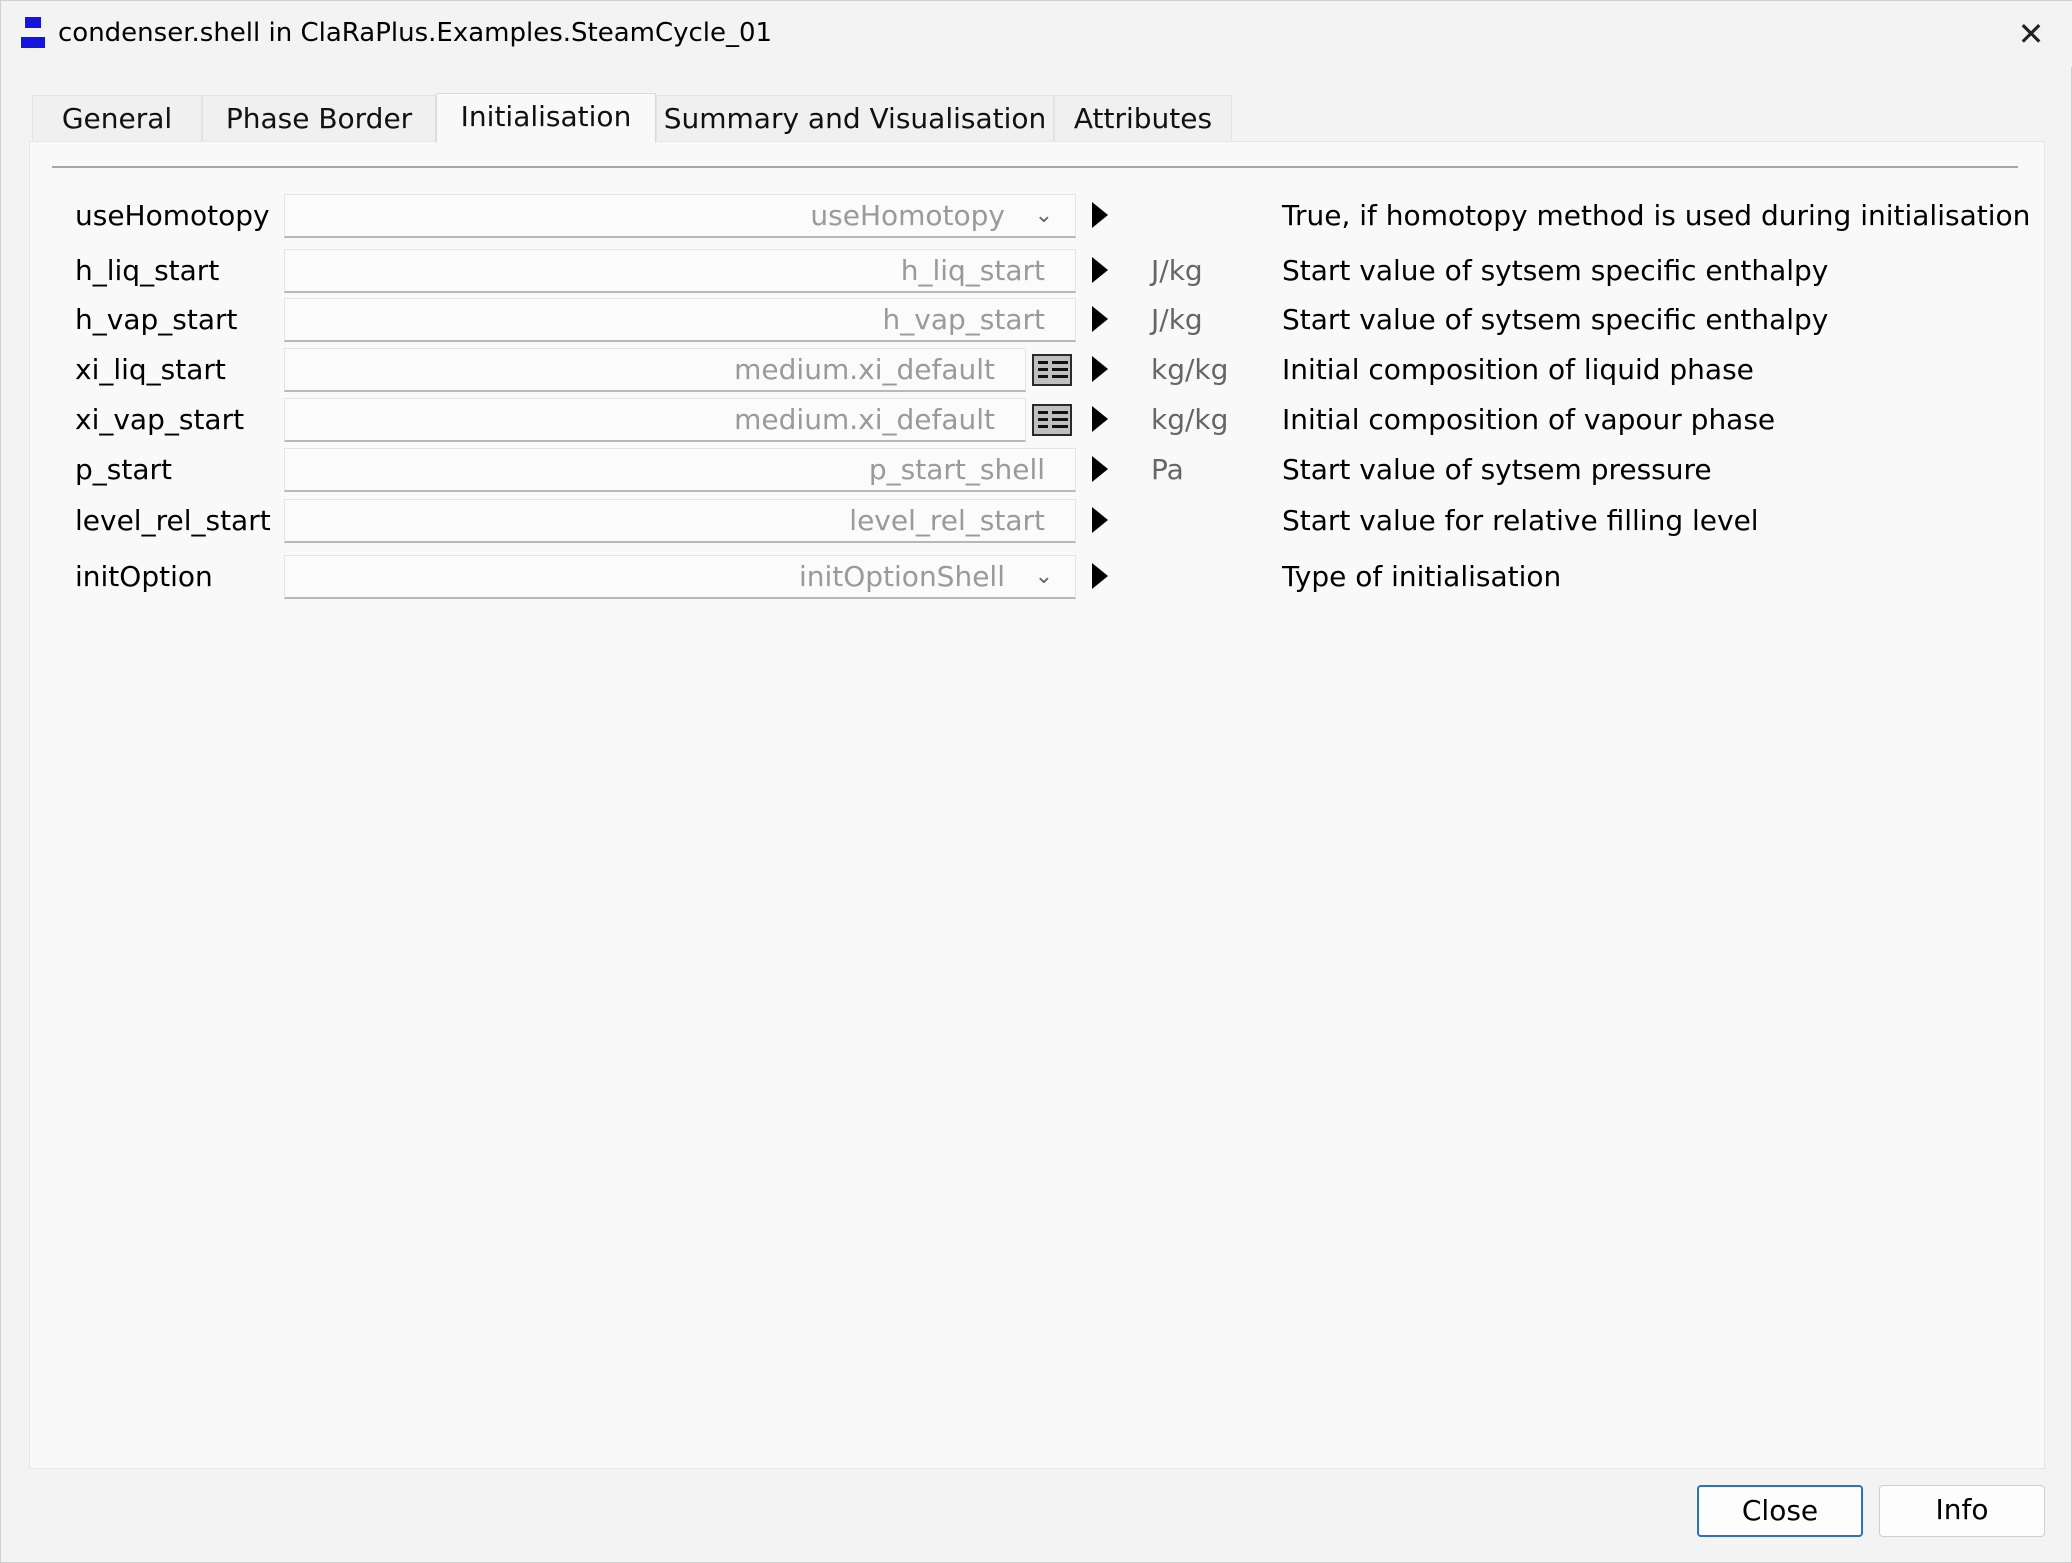 This screenshot has height=1563, width=2072. Describe the element at coordinates (680, 320) in the screenshot. I see `h_vap_start-field: h_vap_start` at that location.